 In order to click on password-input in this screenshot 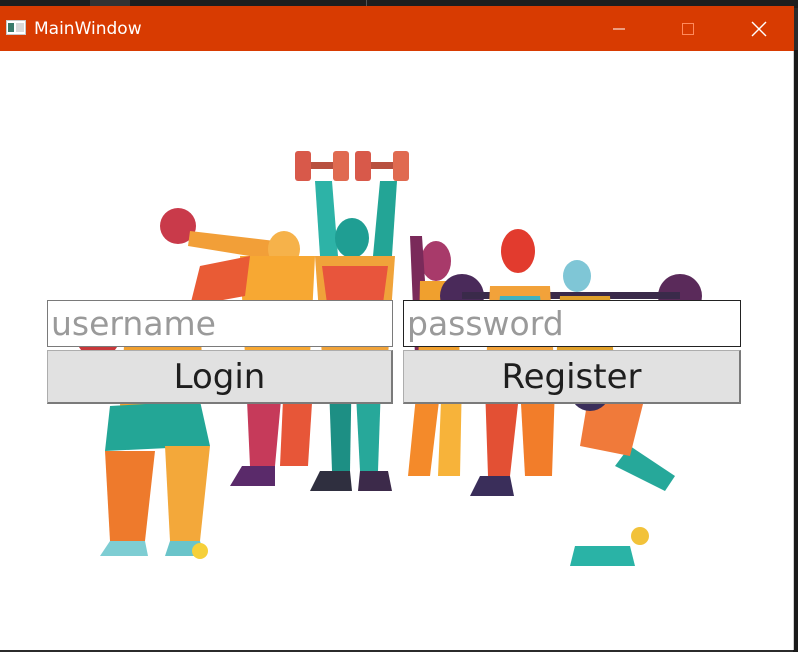, I will do `click(572, 323)`.